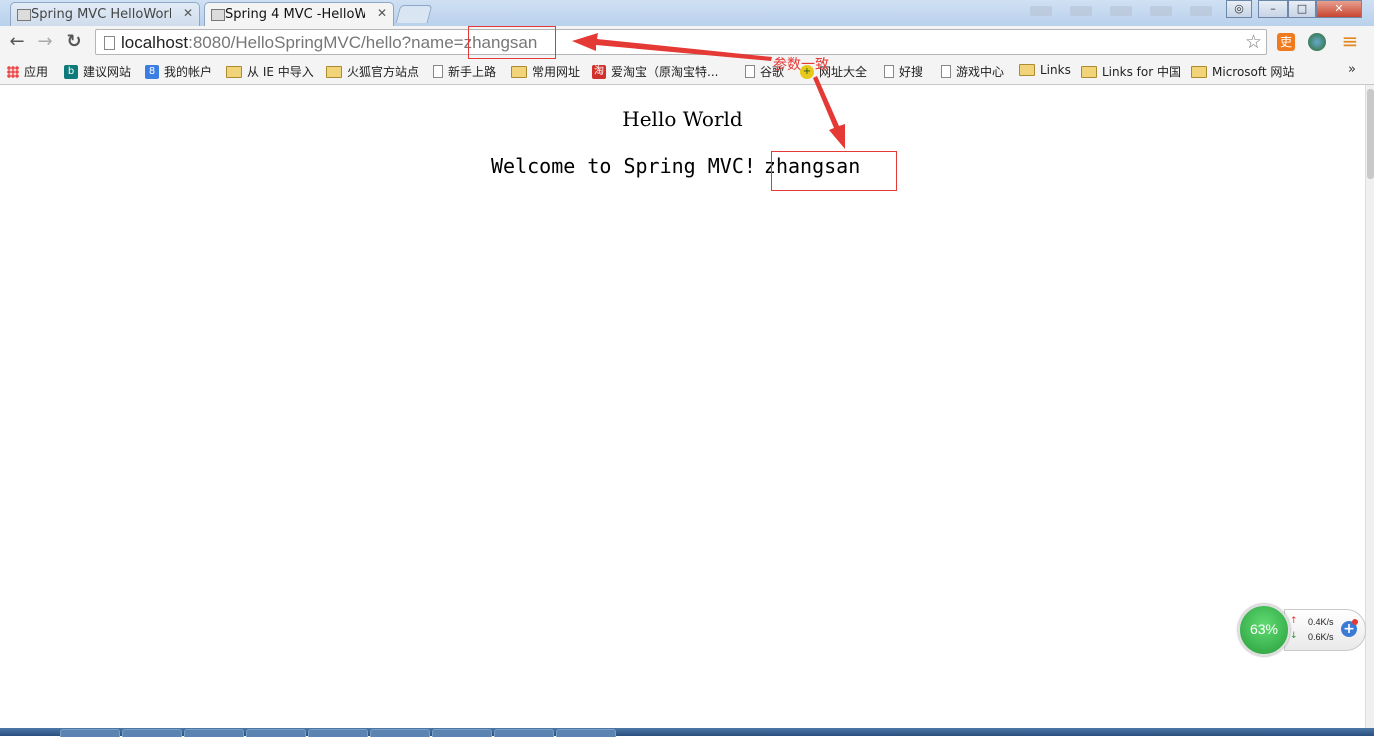 The image size is (1374, 737). Describe the element at coordinates (1294, 636) in the screenshot. I see `download-arrow-icon: ↓` at that location.